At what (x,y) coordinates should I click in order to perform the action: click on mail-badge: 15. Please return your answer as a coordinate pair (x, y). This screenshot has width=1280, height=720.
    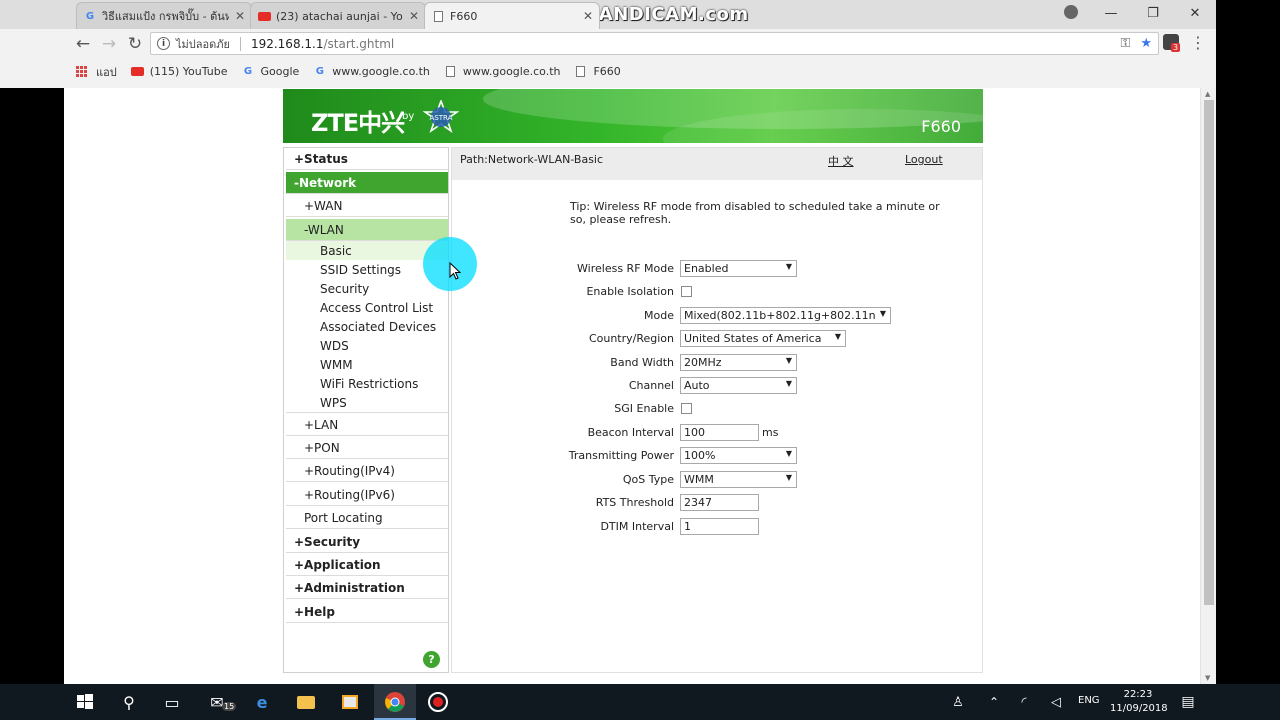
    Looking at the image, I should click on (229, 706).